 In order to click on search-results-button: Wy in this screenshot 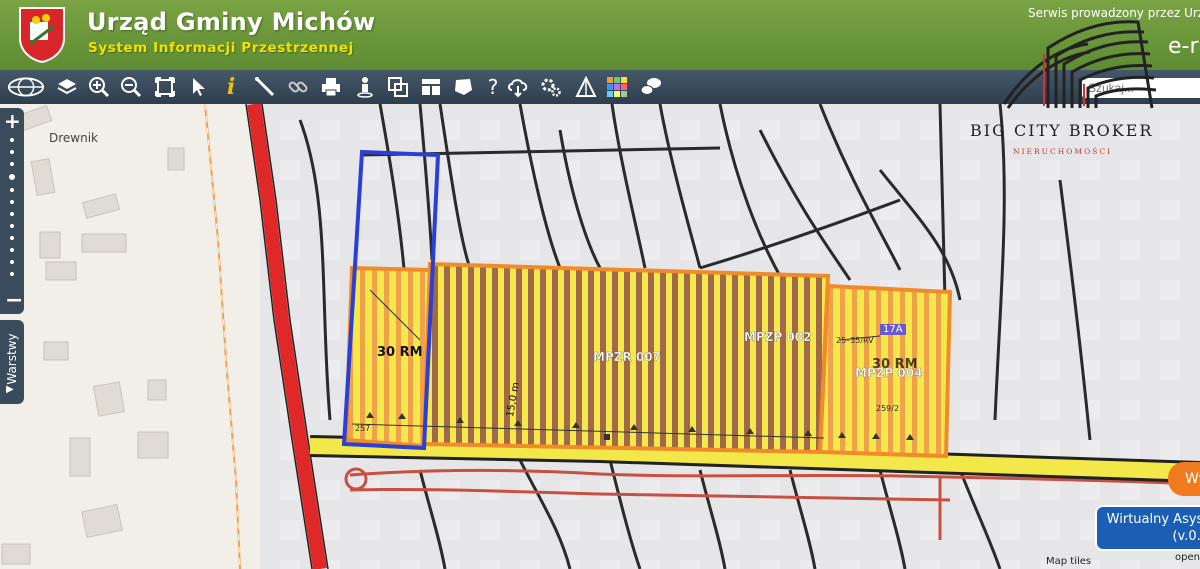, I will do `click(1184, 479)`.